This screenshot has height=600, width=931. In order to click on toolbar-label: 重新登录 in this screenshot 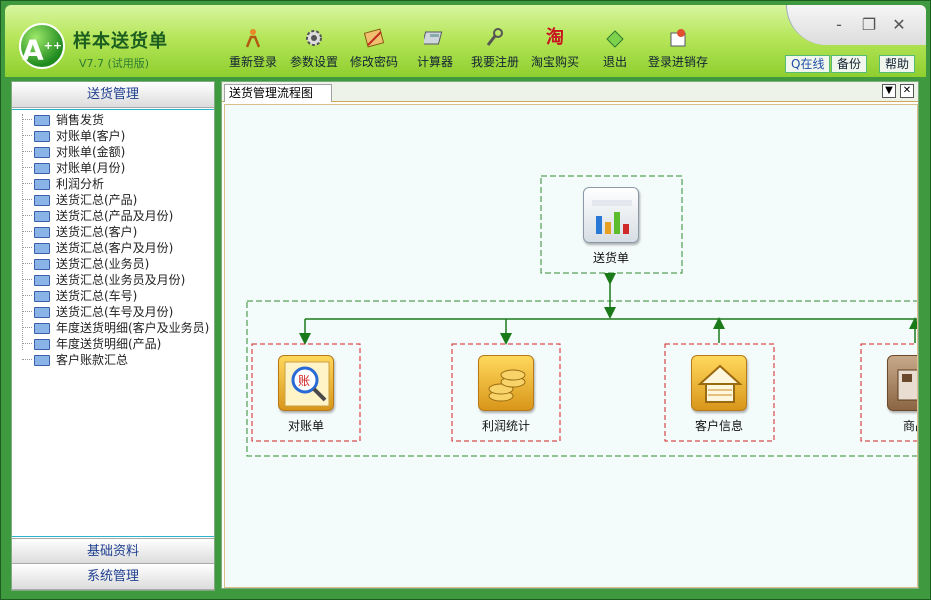, I will do `click(252, 62)`.